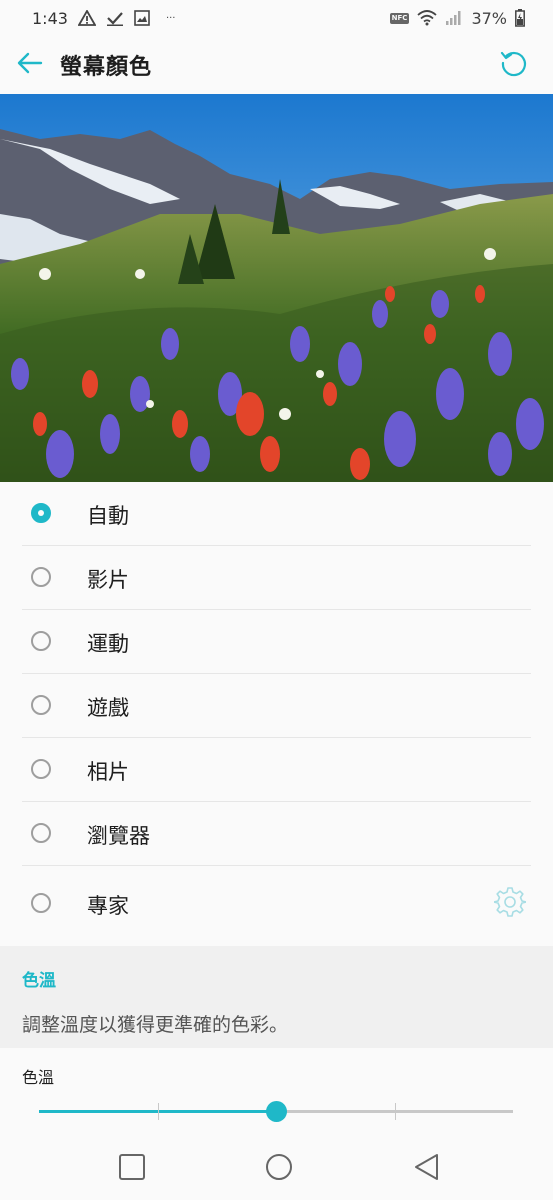  I want to click on radio-selected, so click(41, 513).